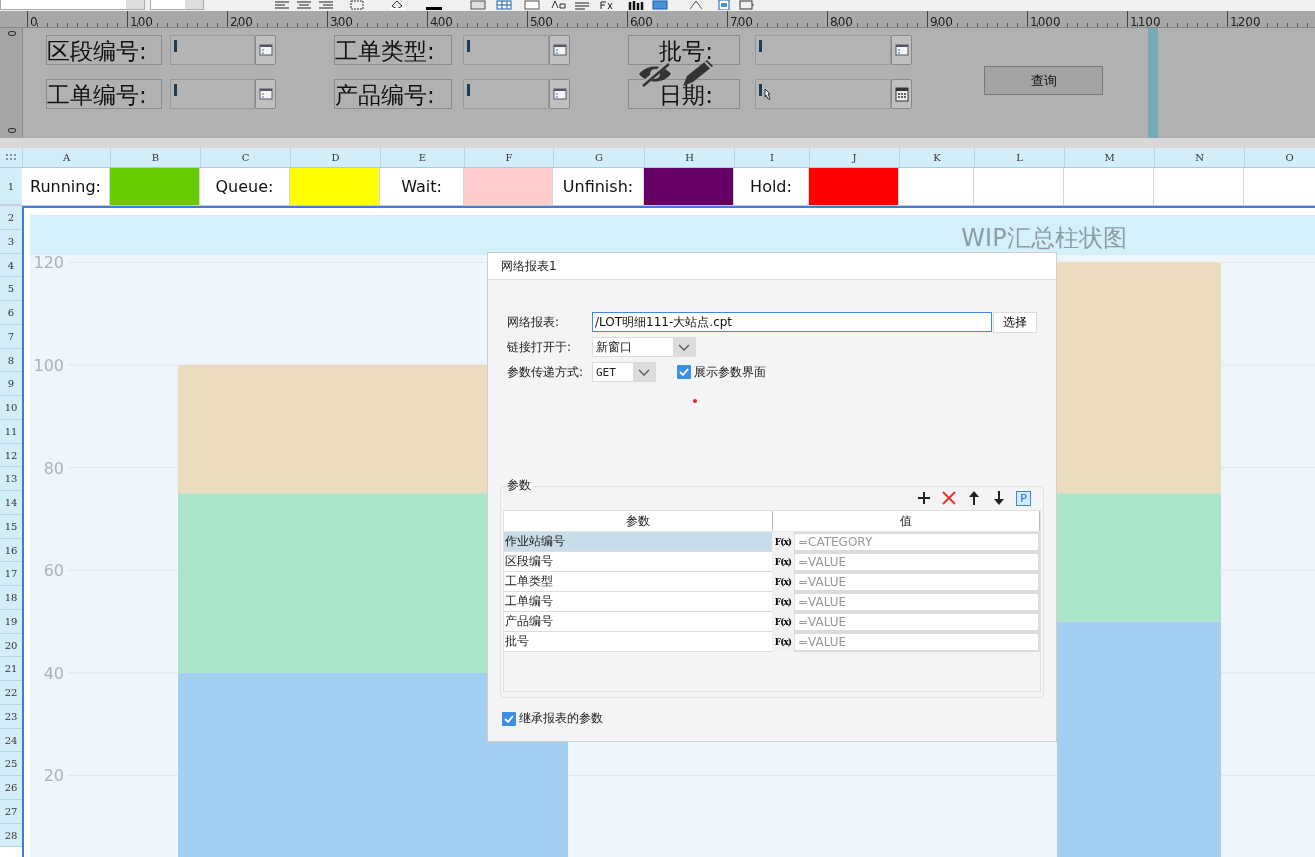  What do you see at coordinates (730, 372) in the screenshot?
I see `checkbox-label: 展示参数界面` at bounding box center [730, 372].